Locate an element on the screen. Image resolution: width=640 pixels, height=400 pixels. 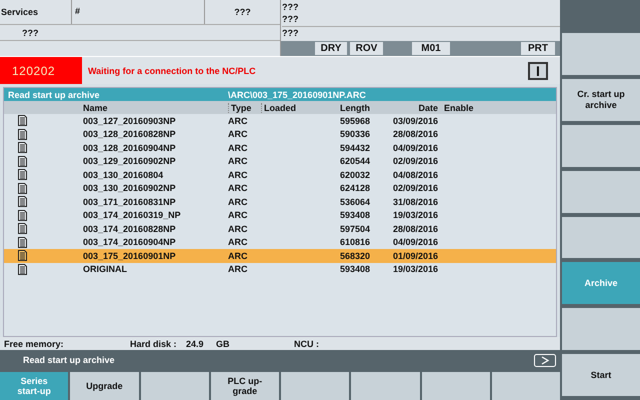
table-cell-text: 02/09/2016 is located at coordinates (415, 161).